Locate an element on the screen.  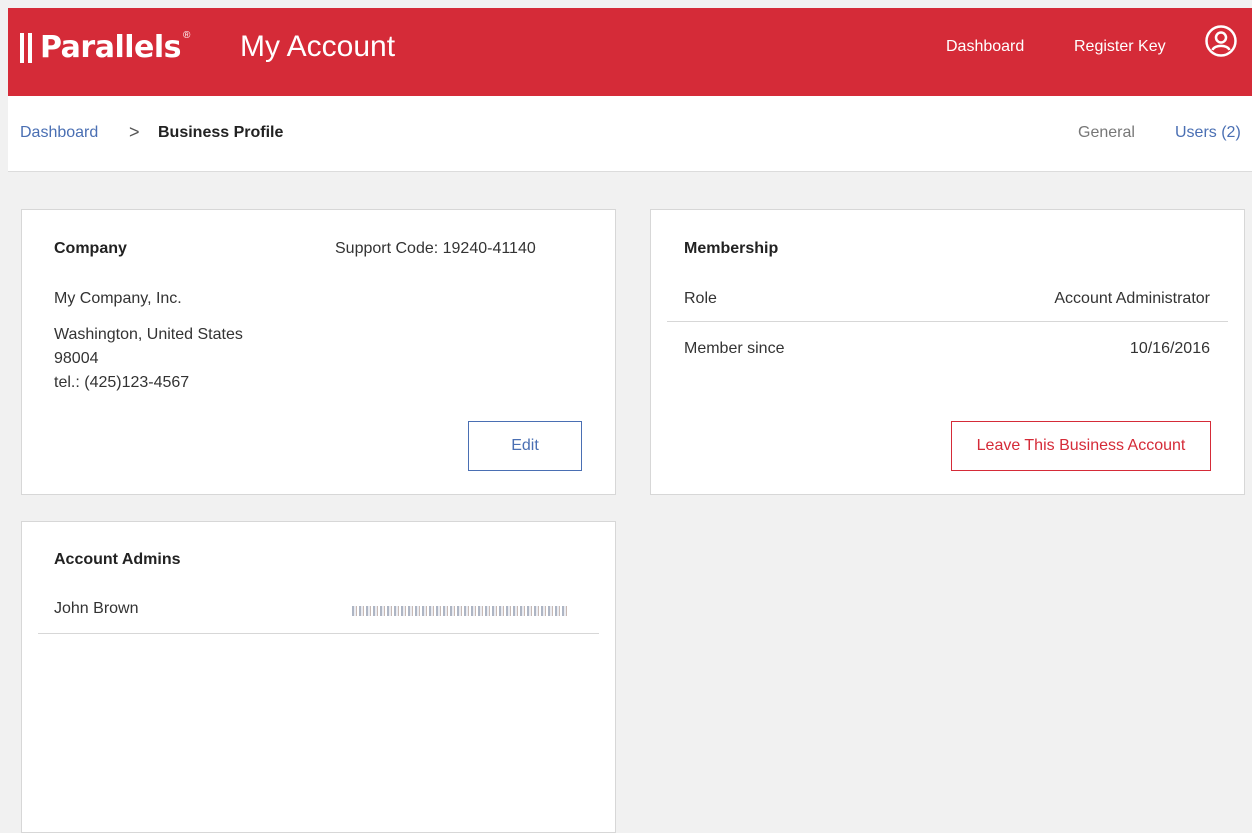
company-address: Washington, United States is located at coordinates (148, 334).